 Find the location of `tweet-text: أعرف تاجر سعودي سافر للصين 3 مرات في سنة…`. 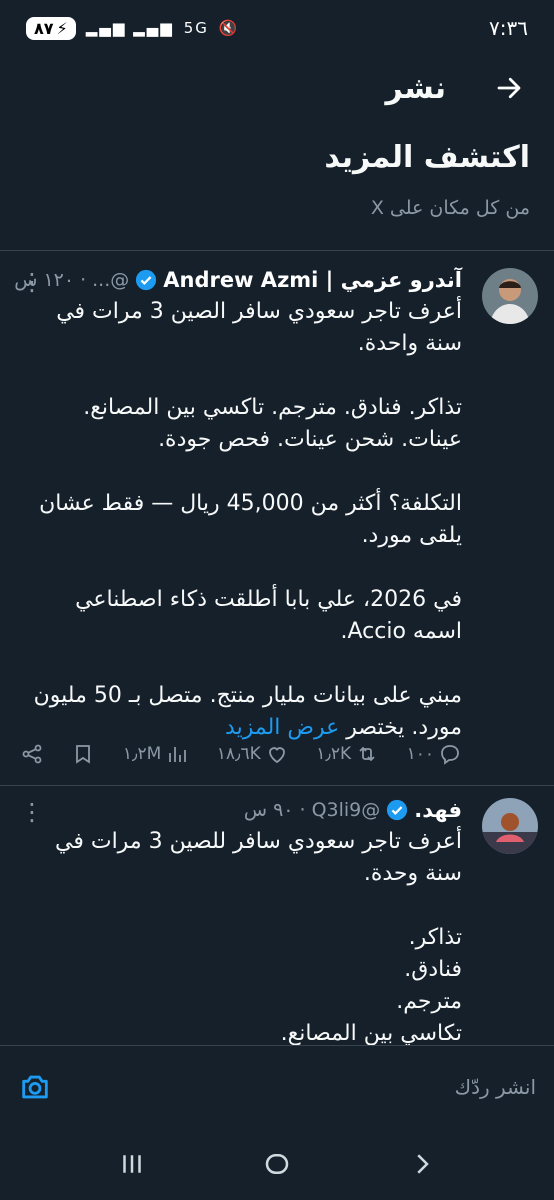

tweet-text: أعرف تاجر سعودي سافر للصين 3 مرات في سنة… is located at coordinates (258, 937).